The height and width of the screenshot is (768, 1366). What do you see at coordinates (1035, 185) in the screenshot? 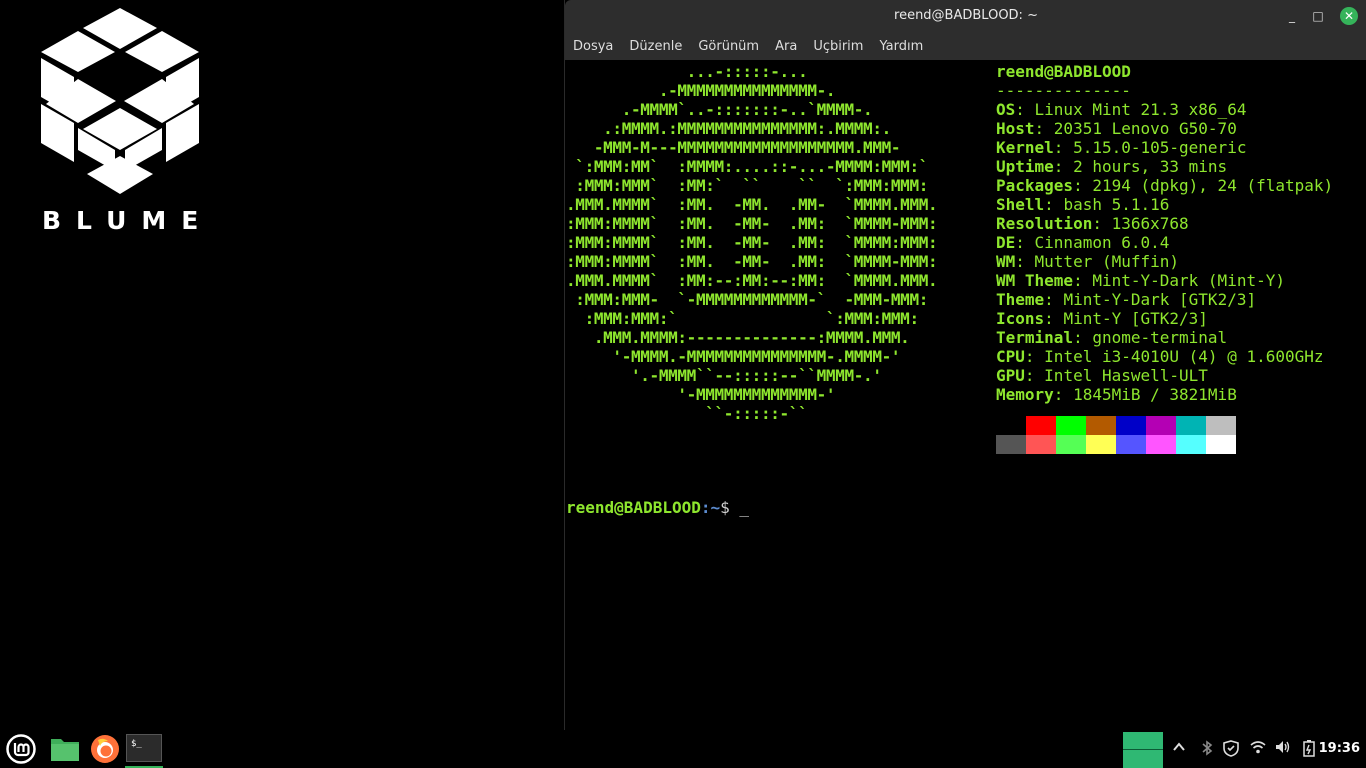
I see `info-key: Packages` at bounding box center [1035, 185].